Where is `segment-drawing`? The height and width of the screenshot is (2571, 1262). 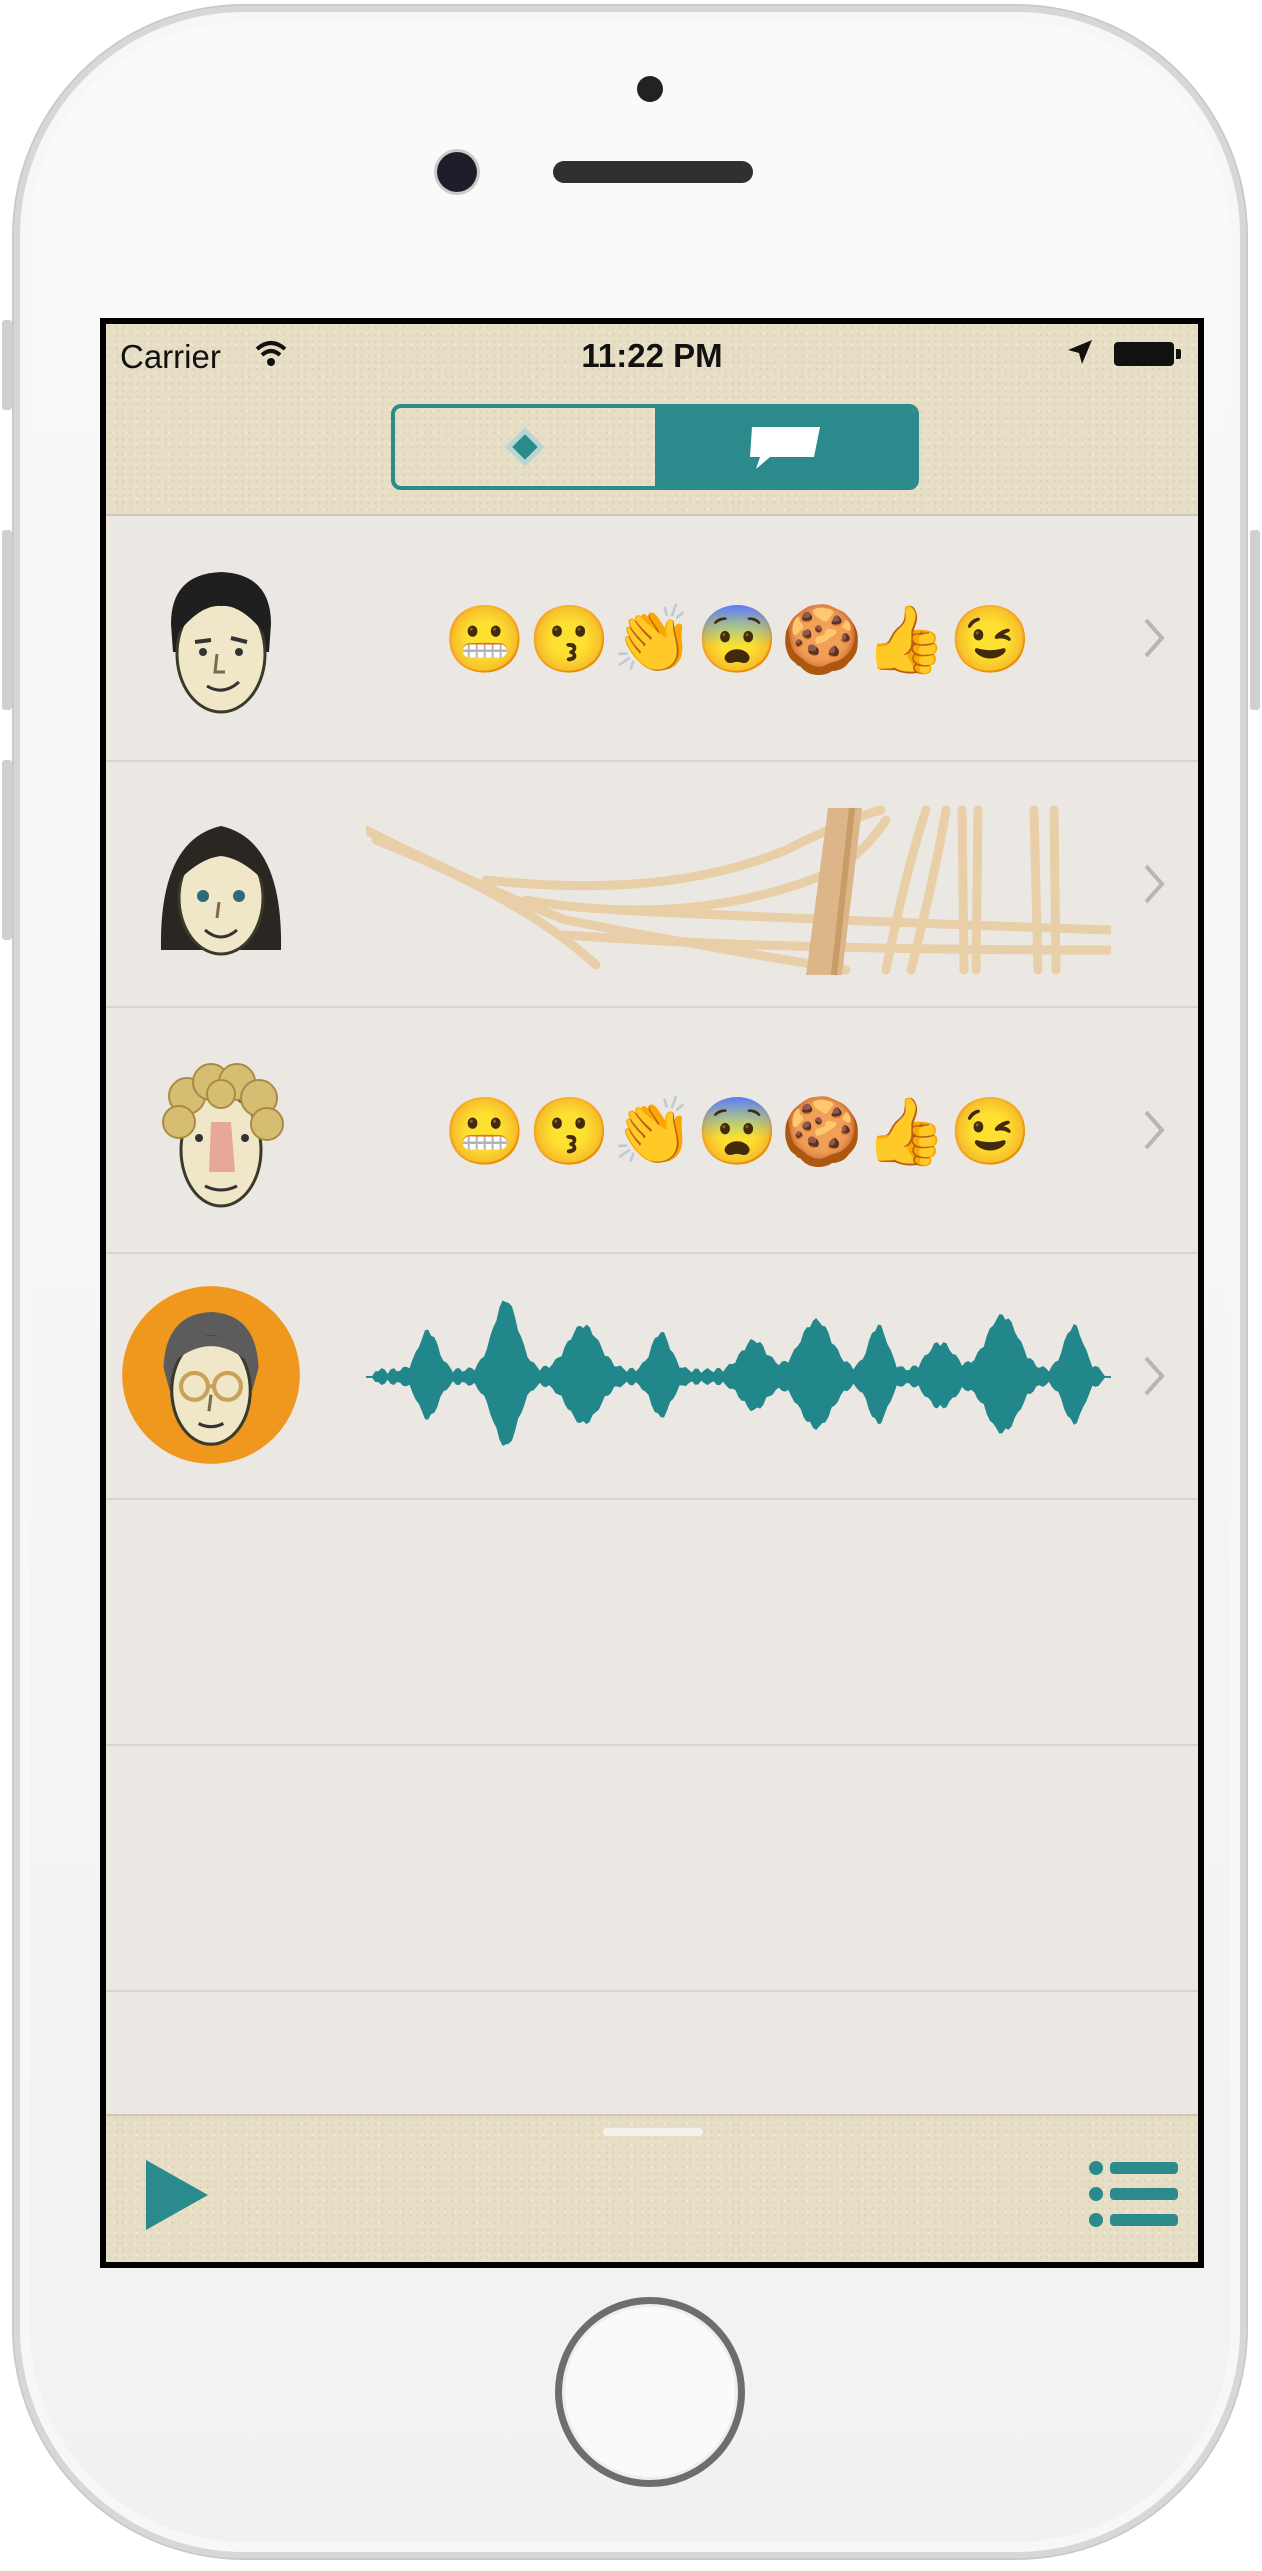 segment-drawing is located at coordinates (525, 447).